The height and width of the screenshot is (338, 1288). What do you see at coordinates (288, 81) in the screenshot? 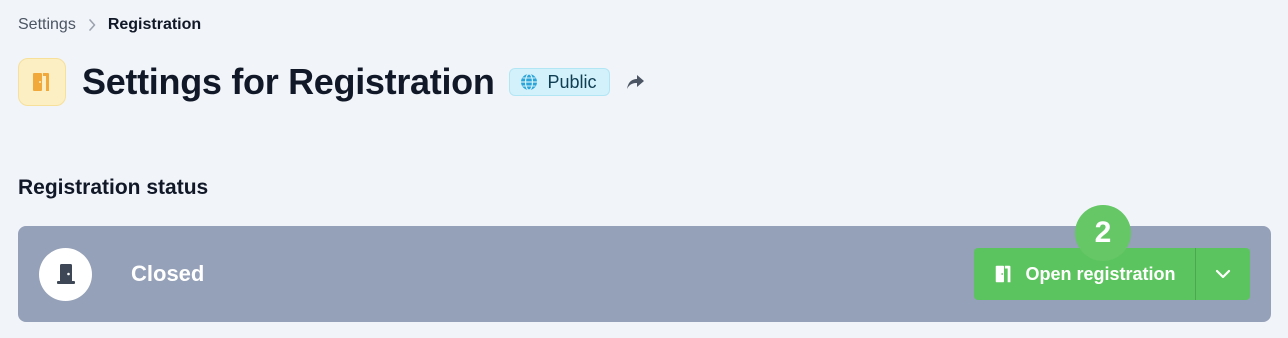
I see `page-title: Settings for Registration` at bounding box center [288, 81].